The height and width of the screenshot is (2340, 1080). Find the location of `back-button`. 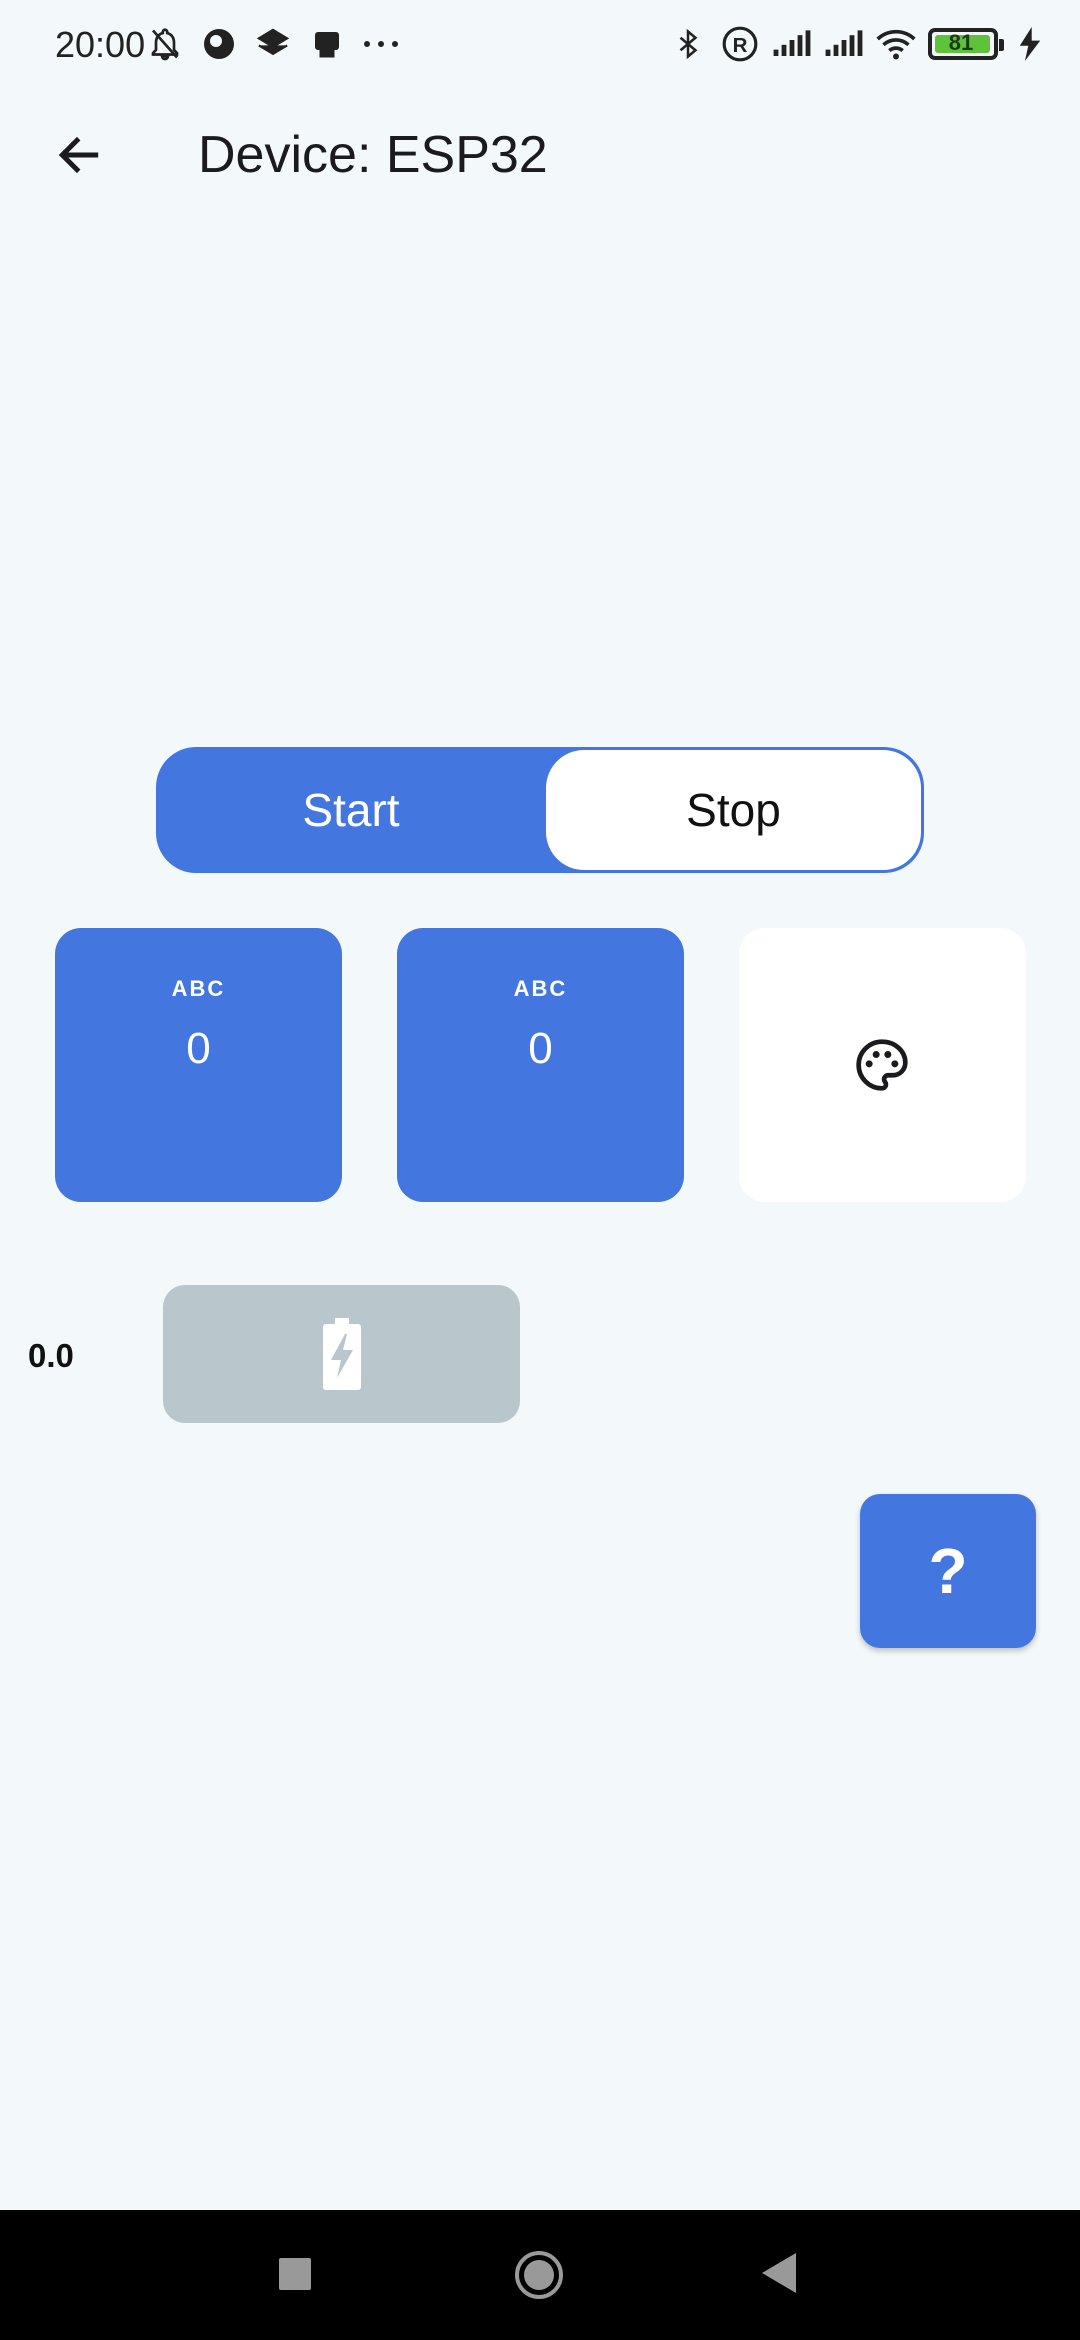

back-button is located at coordinates (79, 155).